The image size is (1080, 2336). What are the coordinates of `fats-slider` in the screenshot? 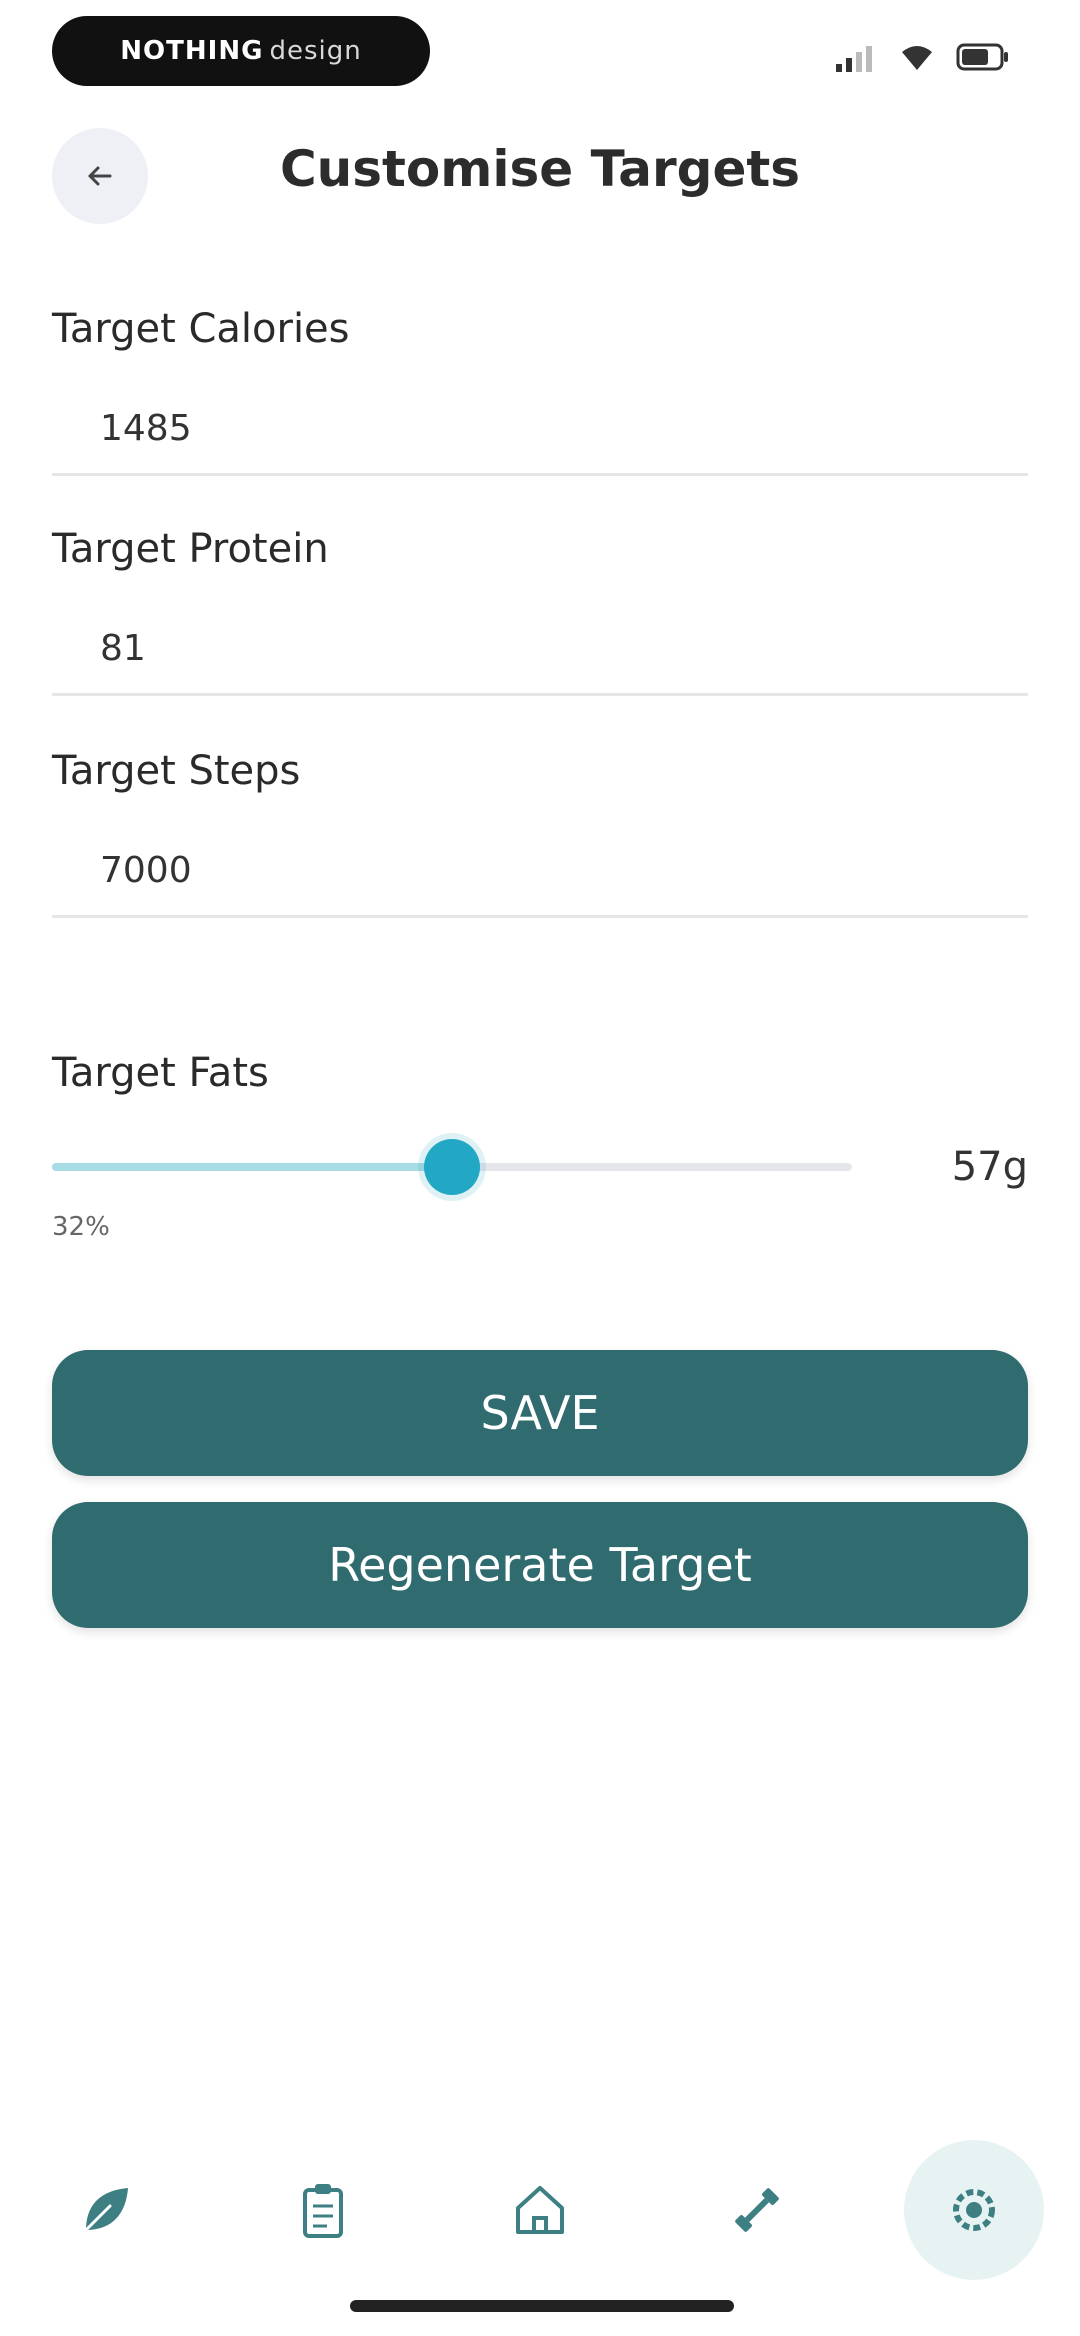 It's located at (452, 1167).